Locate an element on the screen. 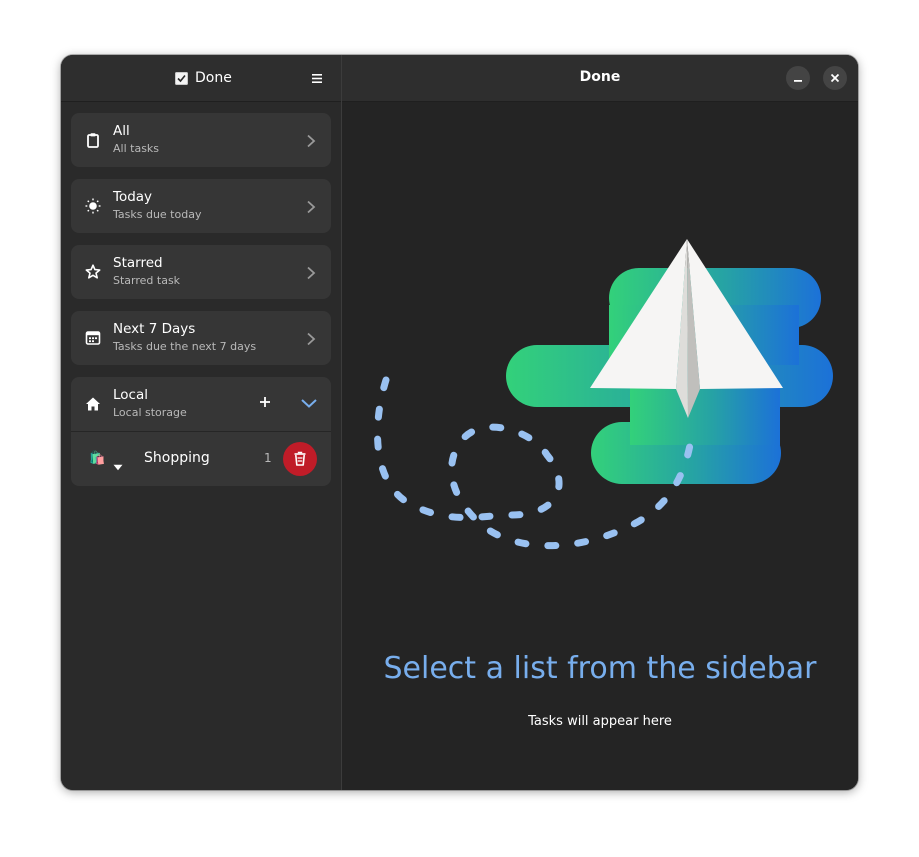 Image resolution: width=919 pixels, height=857 pixels. empty-state-title: Select a list from the sidebar is located at coordinates (600, 668).